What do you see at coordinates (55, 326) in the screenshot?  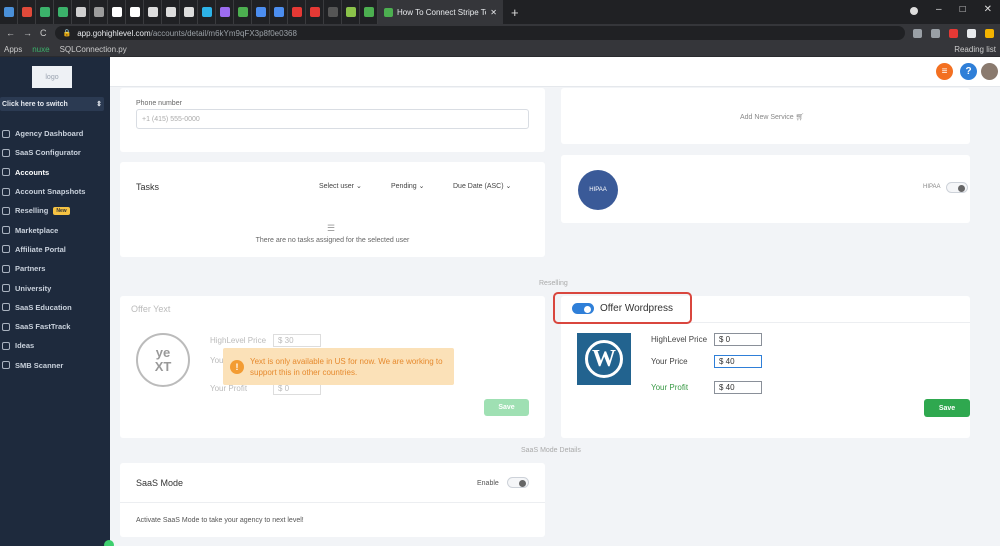 I see `sidebar-item-saas-fasttrack: SaaS FastTrack` at bounding box center [55, 326].